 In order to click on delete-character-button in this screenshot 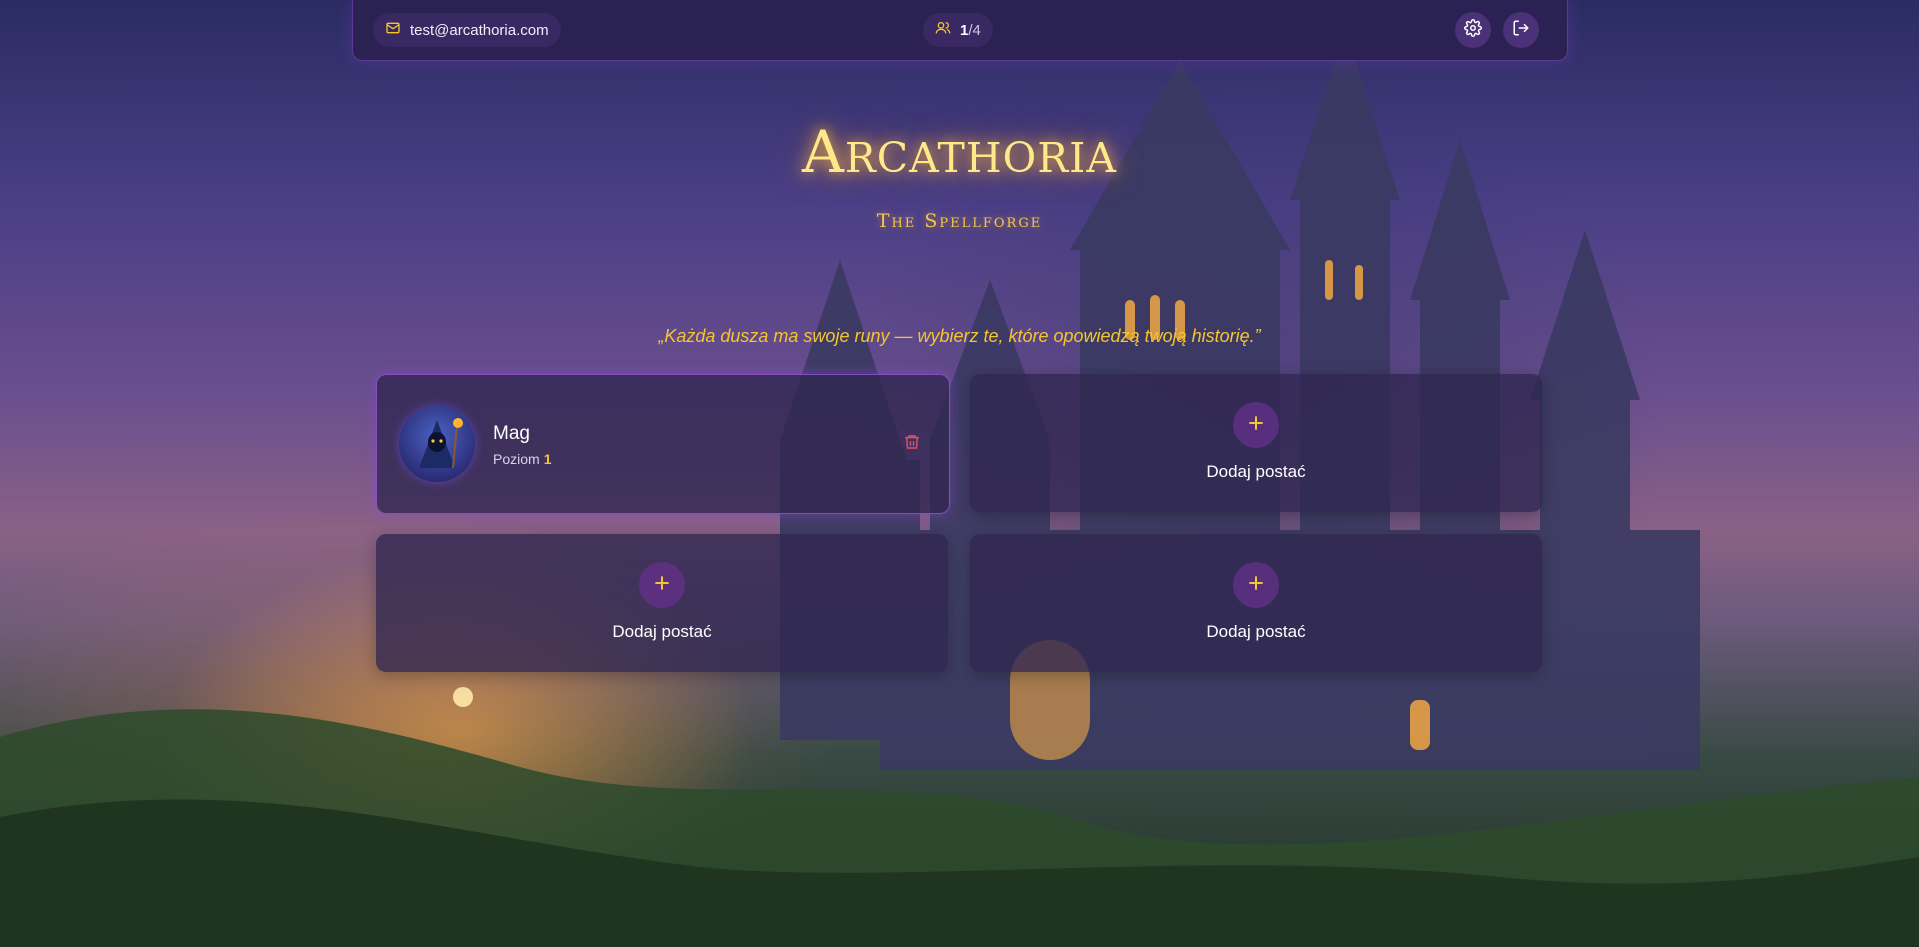, I will do `click(912, 444)`.